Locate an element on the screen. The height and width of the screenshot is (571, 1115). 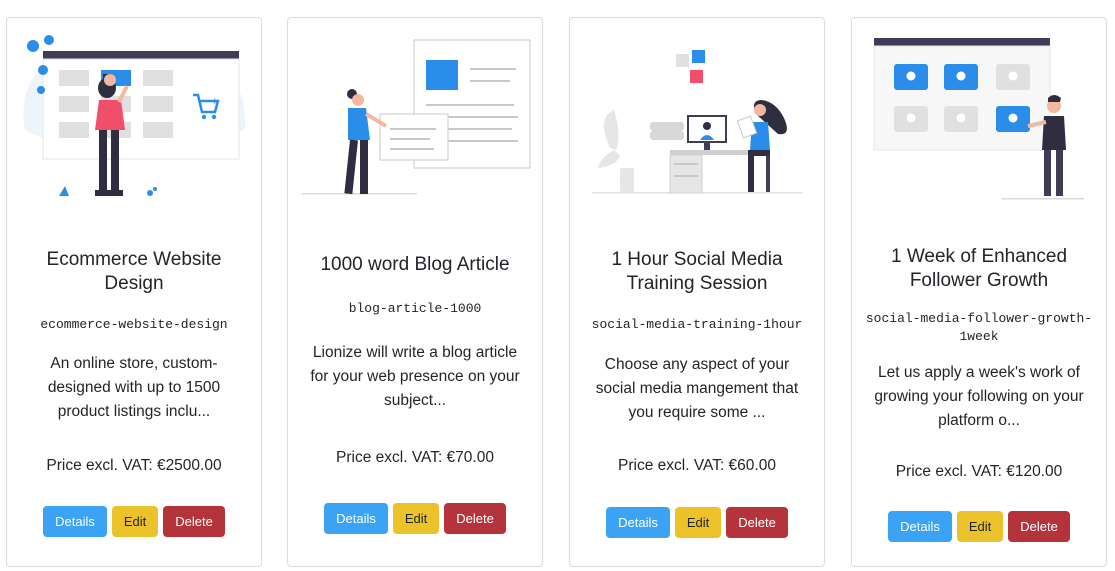
product-price: Price excl. VAT: €120.00 is located at coordinates (979, 471).